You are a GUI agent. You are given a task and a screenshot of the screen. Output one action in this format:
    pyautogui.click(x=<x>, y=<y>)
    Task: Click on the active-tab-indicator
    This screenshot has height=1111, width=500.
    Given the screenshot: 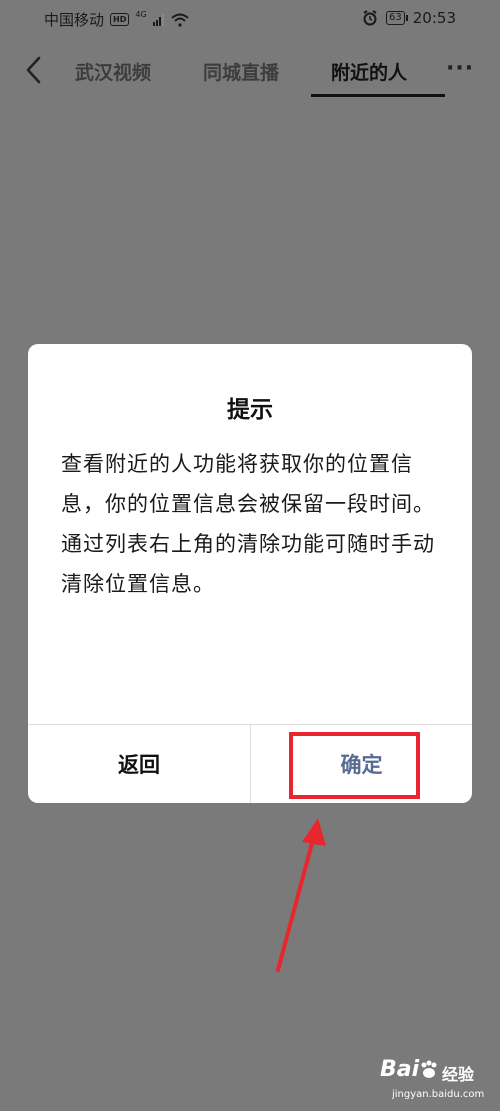 What is the action you would take?
    pyautogui.click(x=378, y=95)
    